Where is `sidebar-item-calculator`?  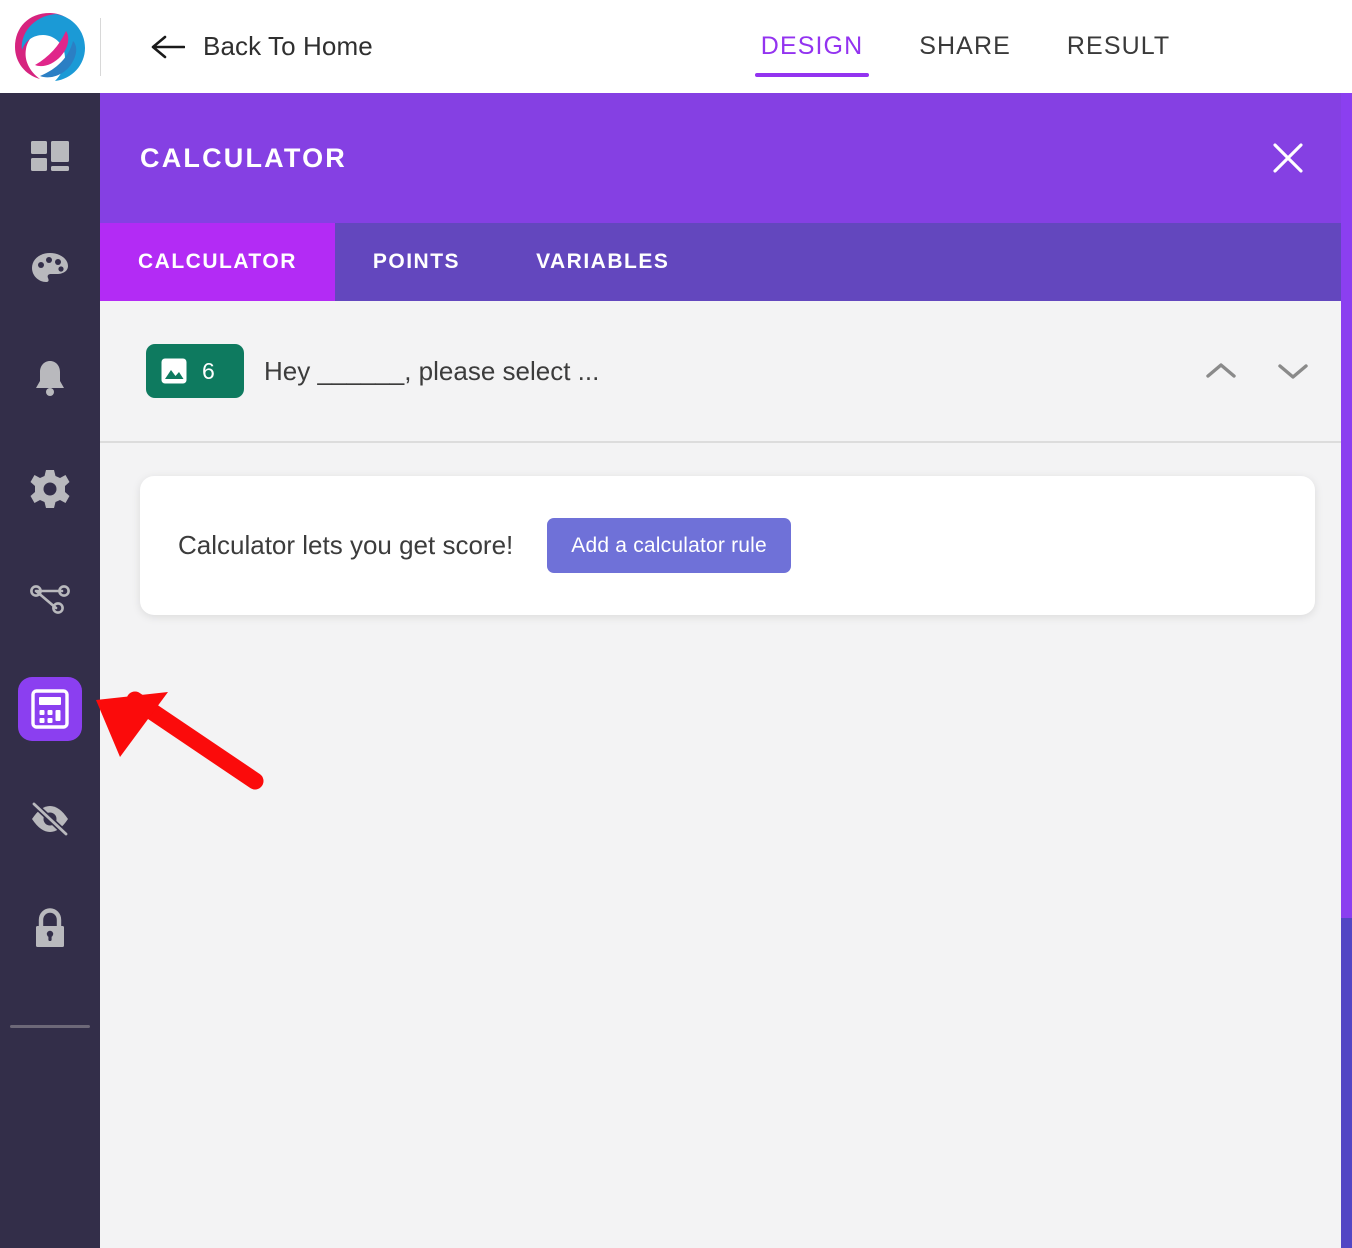 sidebar-item-calculator is located at coordinates (50, 709).